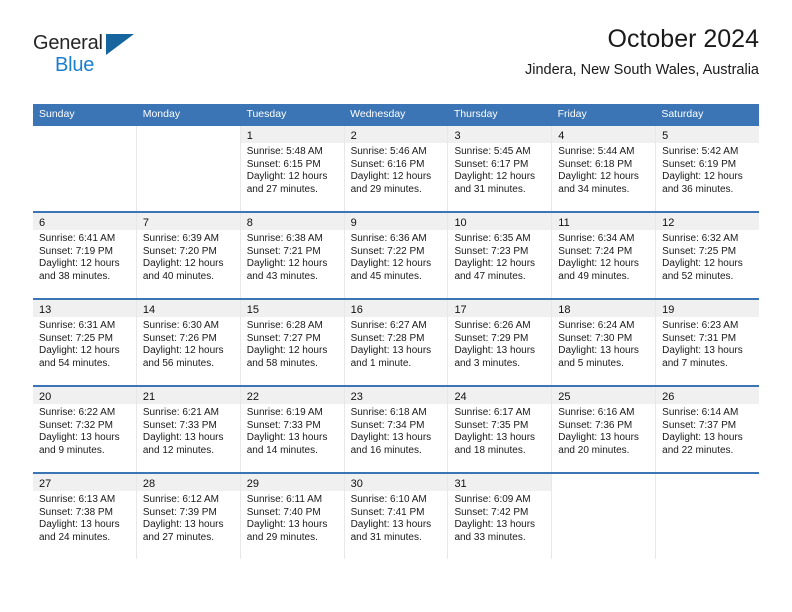  What do you see at coordinates (292, 134) in the screenshot?
I see `day-number-band: 1` at bounding box center [292, 134].